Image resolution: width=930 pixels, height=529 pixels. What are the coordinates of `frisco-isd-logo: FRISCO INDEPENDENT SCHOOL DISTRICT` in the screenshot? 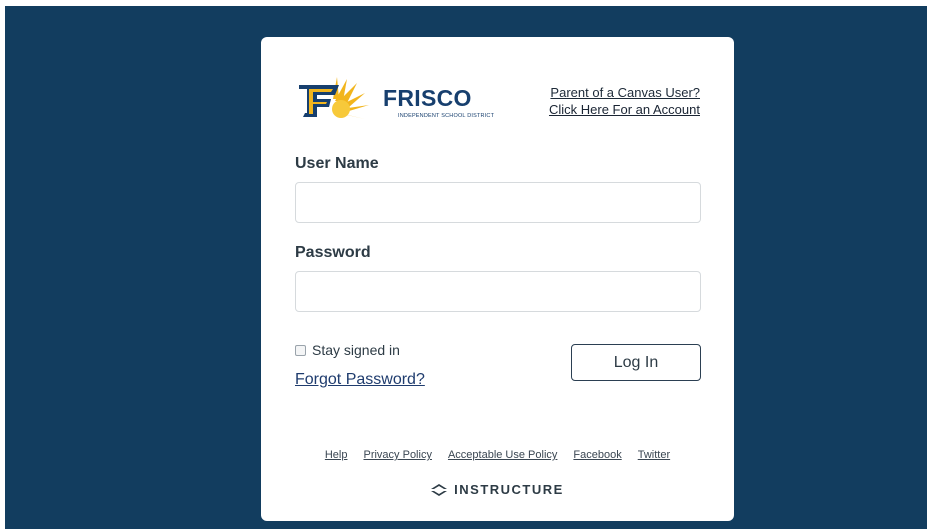 It's located at (394, 101).